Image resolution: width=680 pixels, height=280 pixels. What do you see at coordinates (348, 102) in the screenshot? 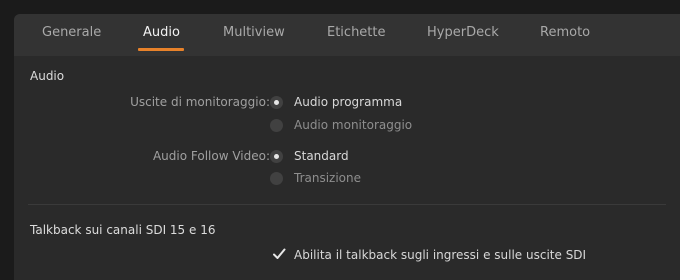
I see `option-audio-programma: Audio programma` at bounding box center [348, 102].